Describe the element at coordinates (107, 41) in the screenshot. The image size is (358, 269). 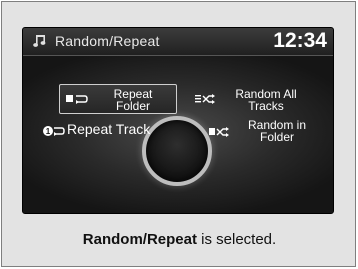
I see `screen-title: Random/Repeat` at that location.